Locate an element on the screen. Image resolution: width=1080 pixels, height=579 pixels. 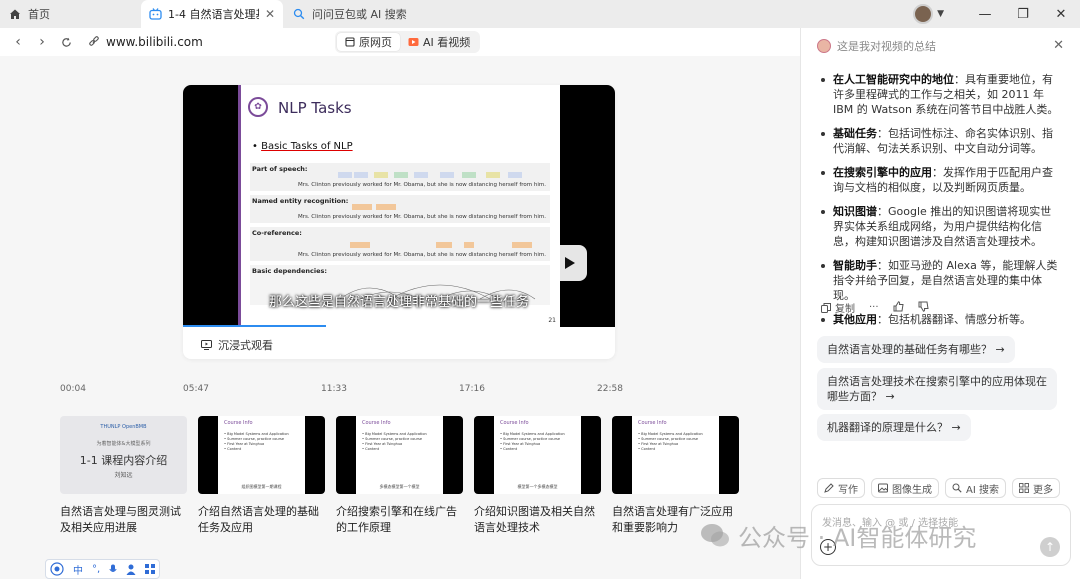
punctuation-icon: °, is located at coordinates (96, 569).